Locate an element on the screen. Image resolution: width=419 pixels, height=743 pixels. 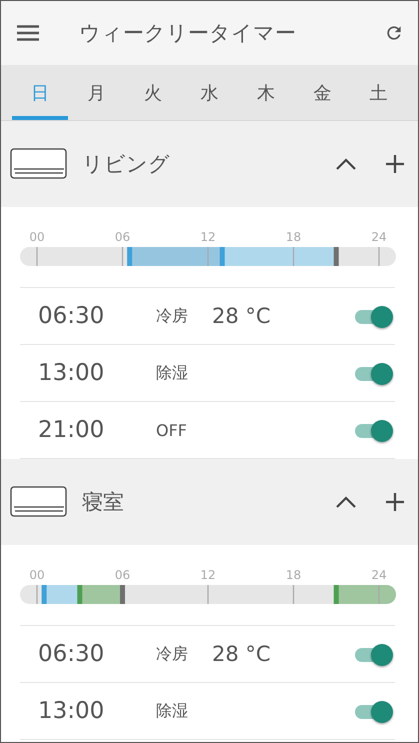
day-tab: 金 is located at coordinates (322, 92).